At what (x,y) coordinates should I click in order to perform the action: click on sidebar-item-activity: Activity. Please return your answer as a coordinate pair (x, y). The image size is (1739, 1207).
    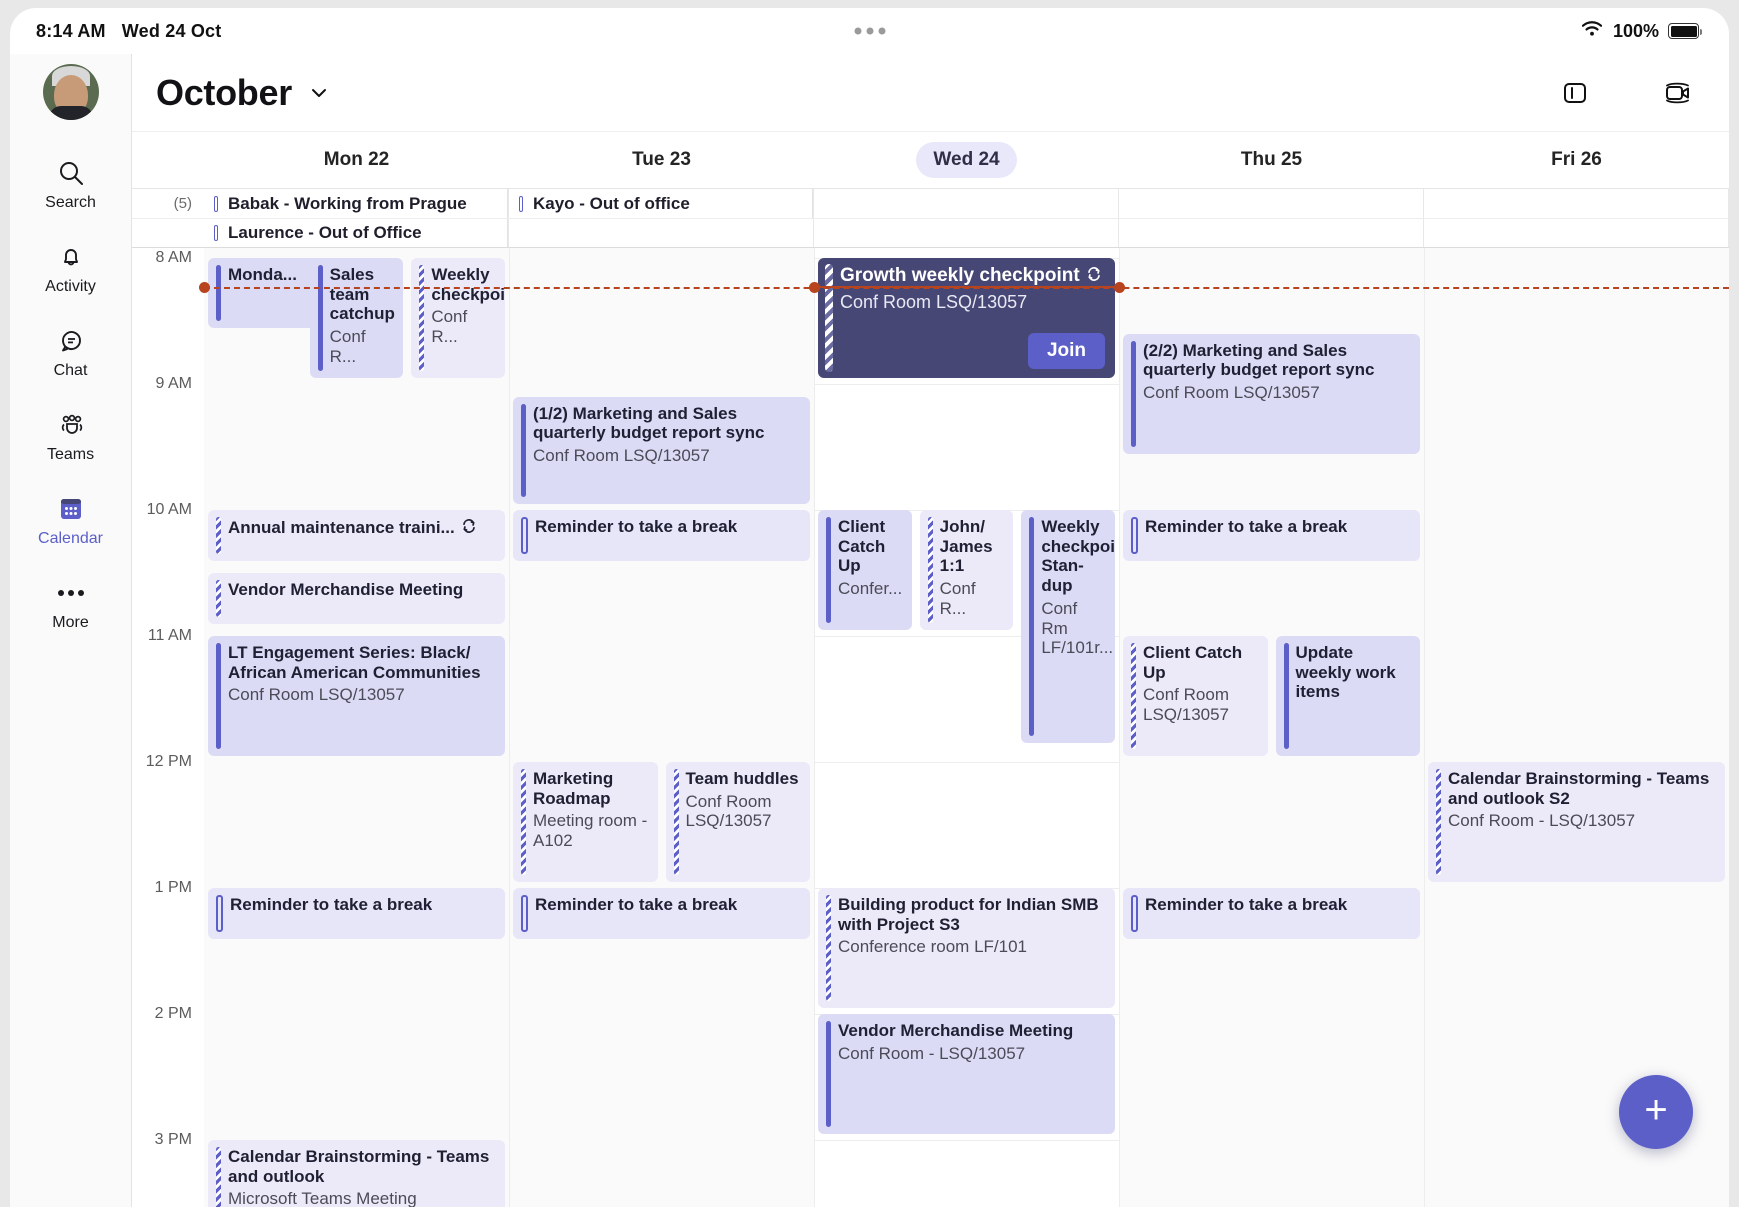
    Looking at the image, I should click on (70, 267).